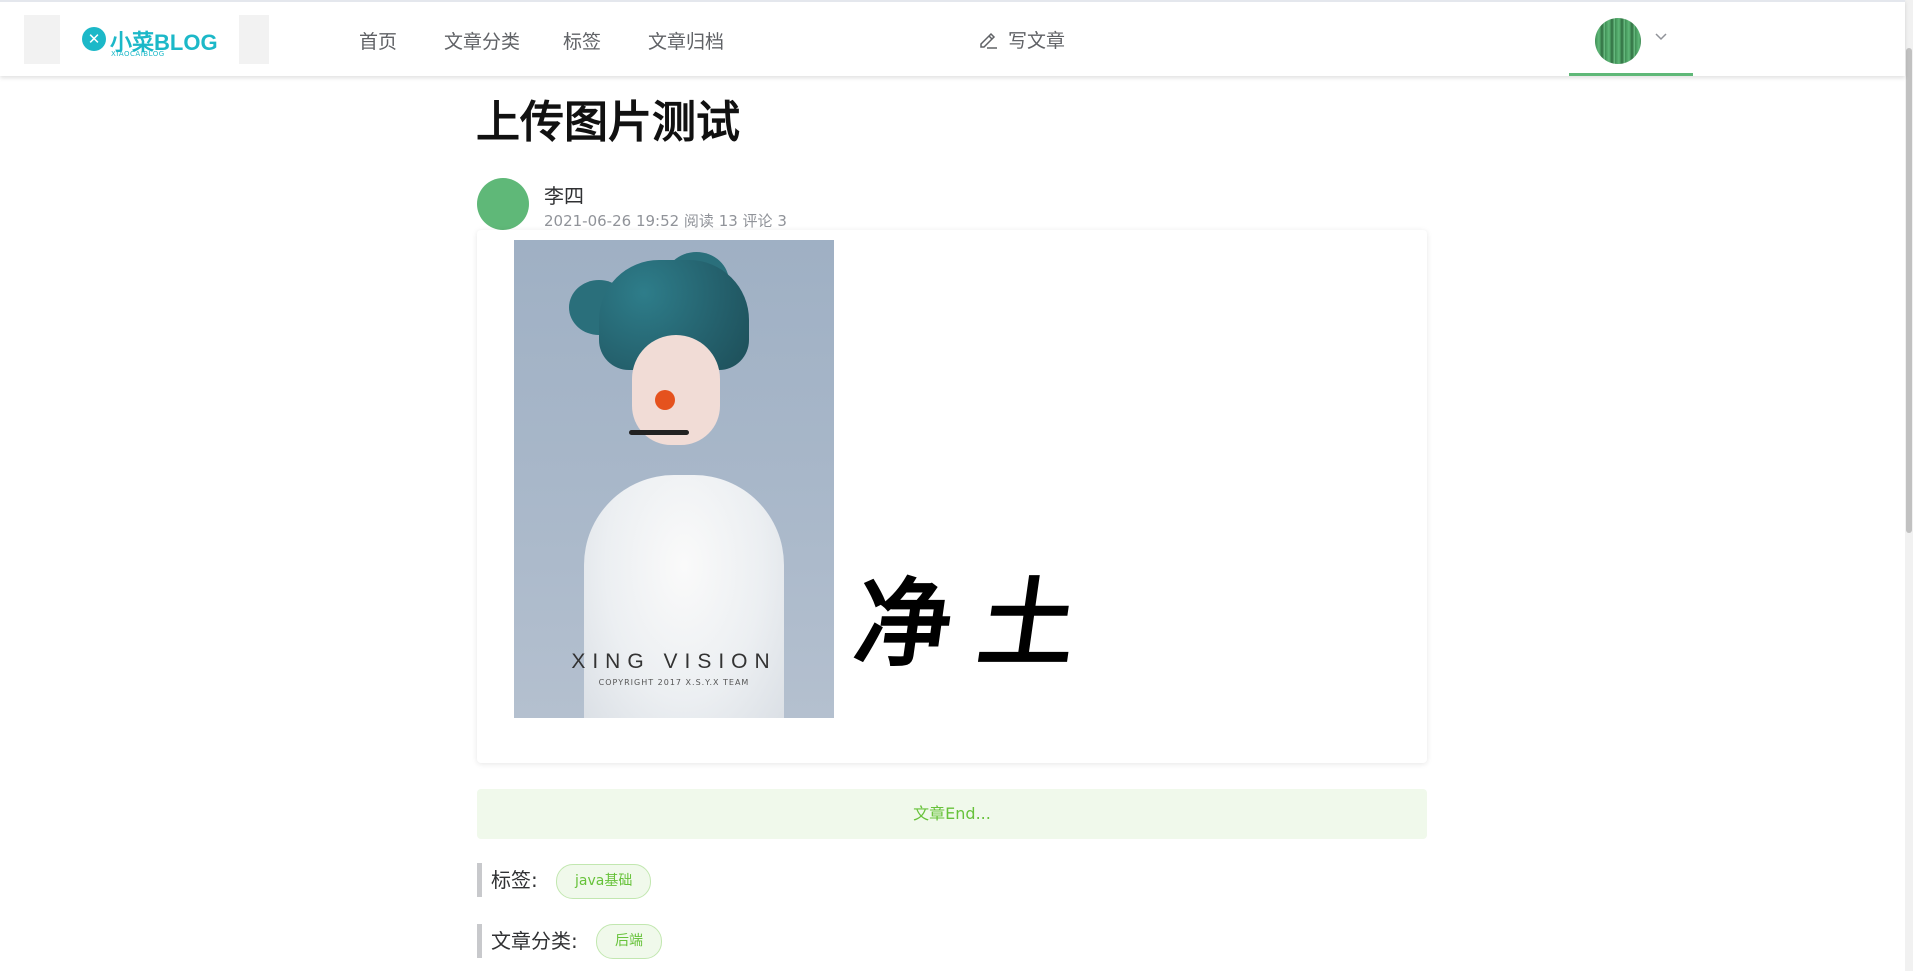  Describe the element at coordinates (604, 881) in the screenshot. I see `tag-chip: java基础` at that location.